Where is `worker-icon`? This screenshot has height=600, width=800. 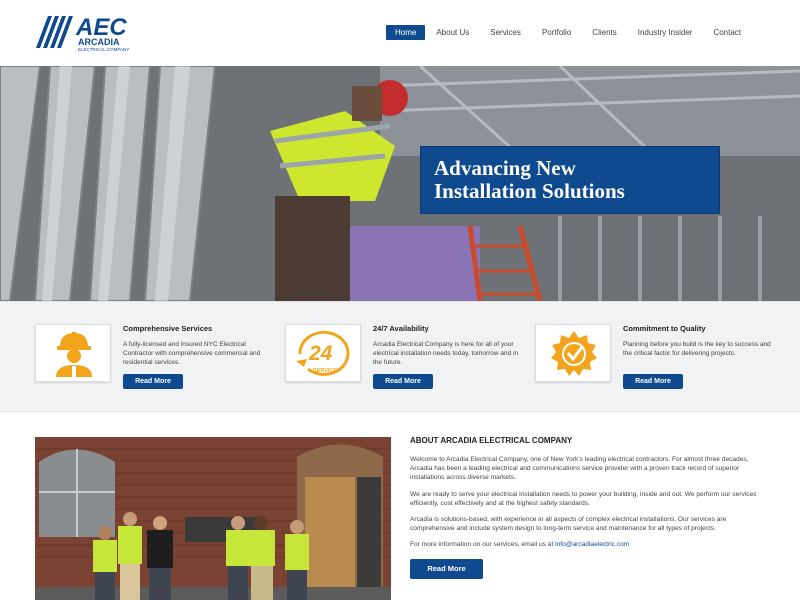 worker-icon is located at coordinates (74, 354).